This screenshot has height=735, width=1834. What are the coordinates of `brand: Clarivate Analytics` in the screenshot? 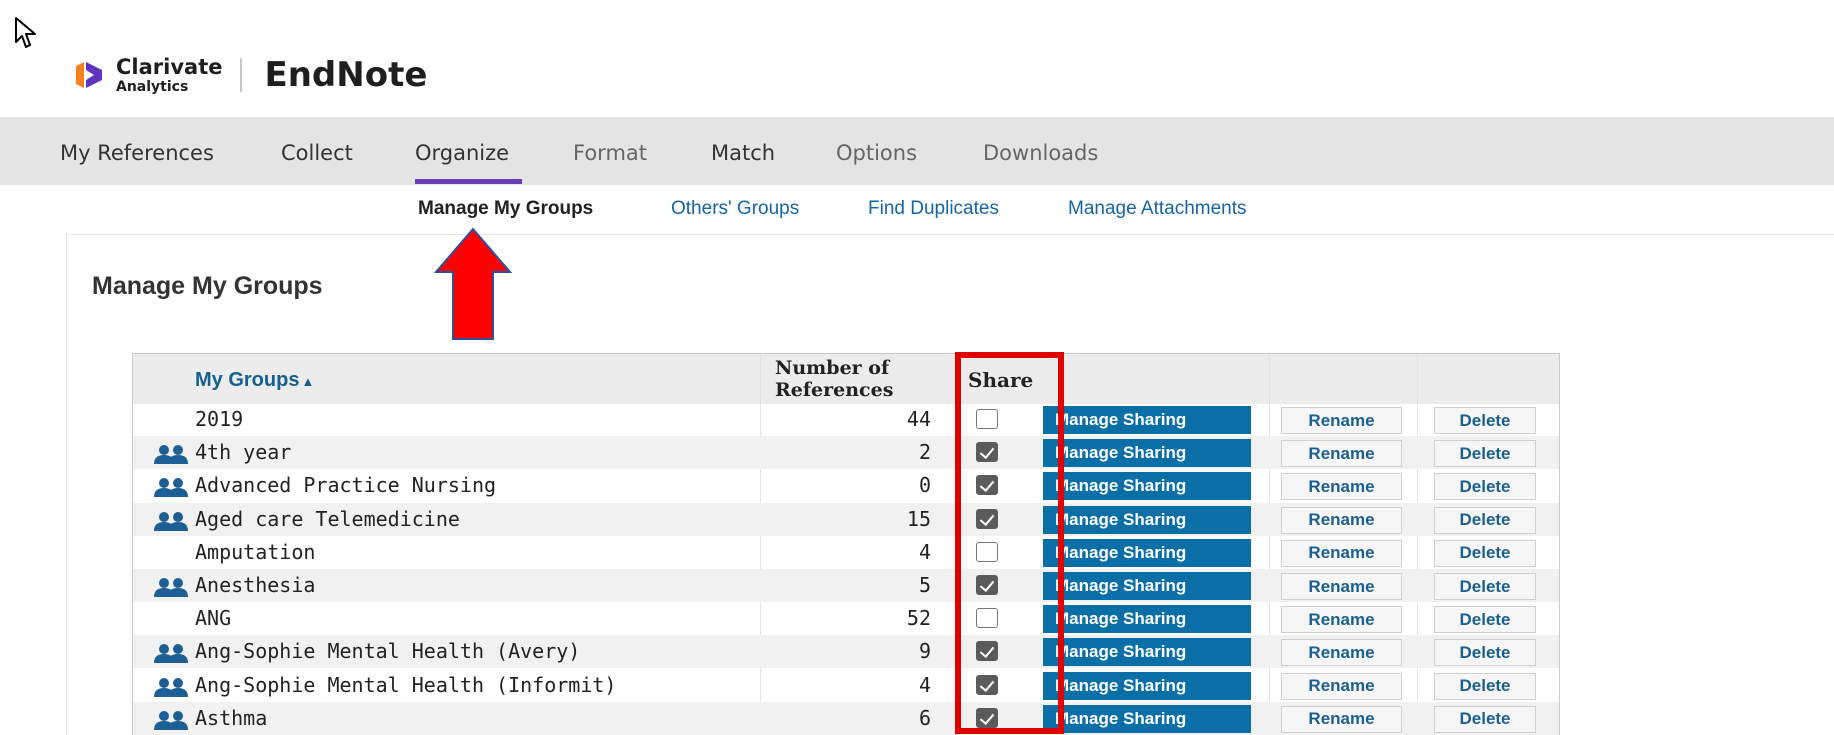 It's located at (169, 74).